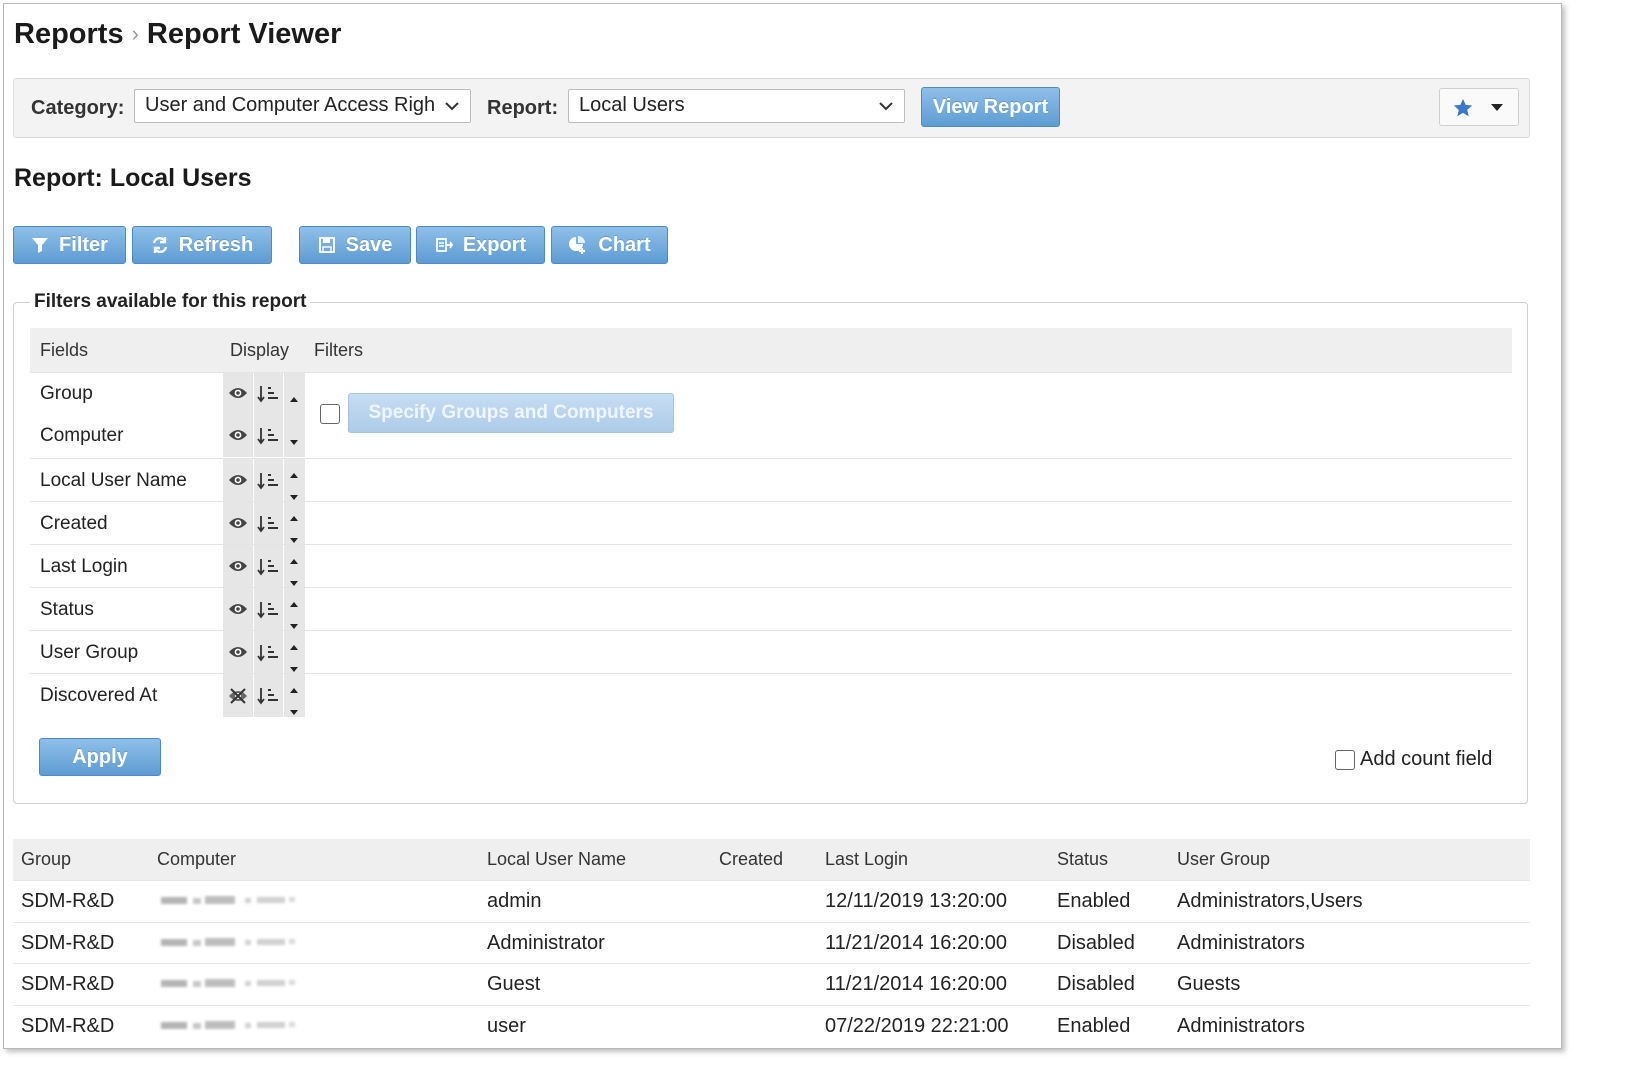 The width and height of the screenshot is (1629, 1092). What do you see at coordinates (1479, 107) in the screenshot?
I see `favorites-dropdown` at bounding box center [1479, 107].